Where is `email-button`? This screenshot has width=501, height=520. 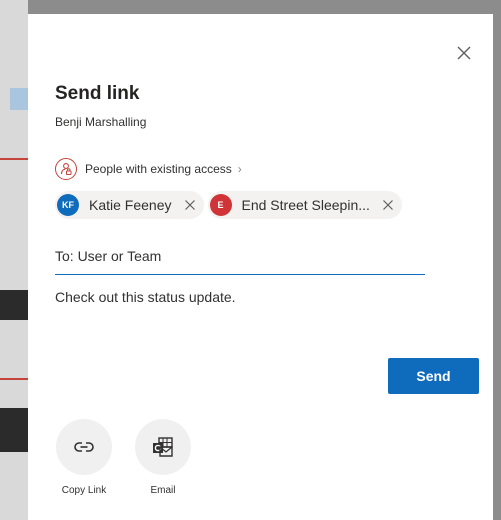 email-button is located at coordinates (163, 447).